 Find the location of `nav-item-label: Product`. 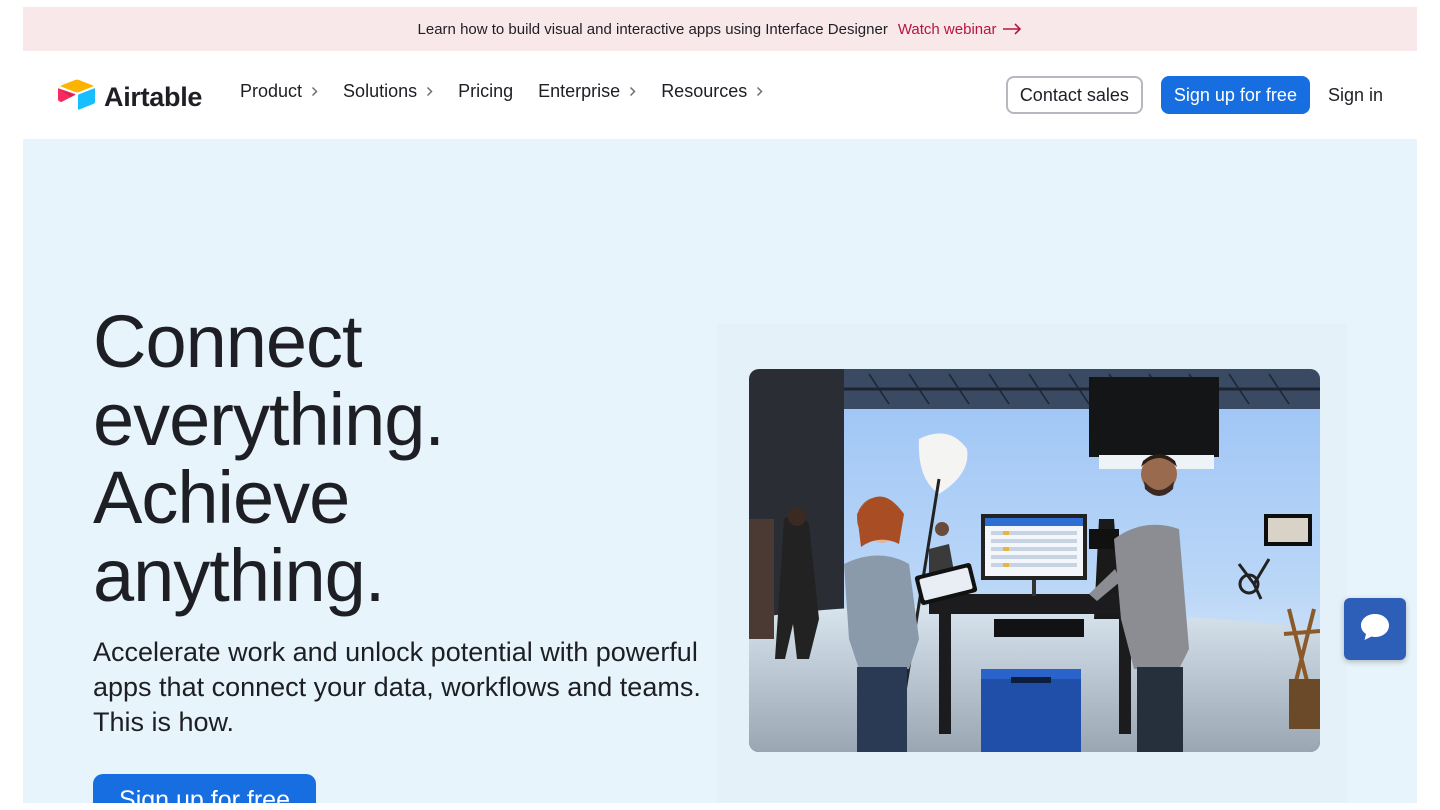

nav-item-label: Product is located at coordinates (271, 91).